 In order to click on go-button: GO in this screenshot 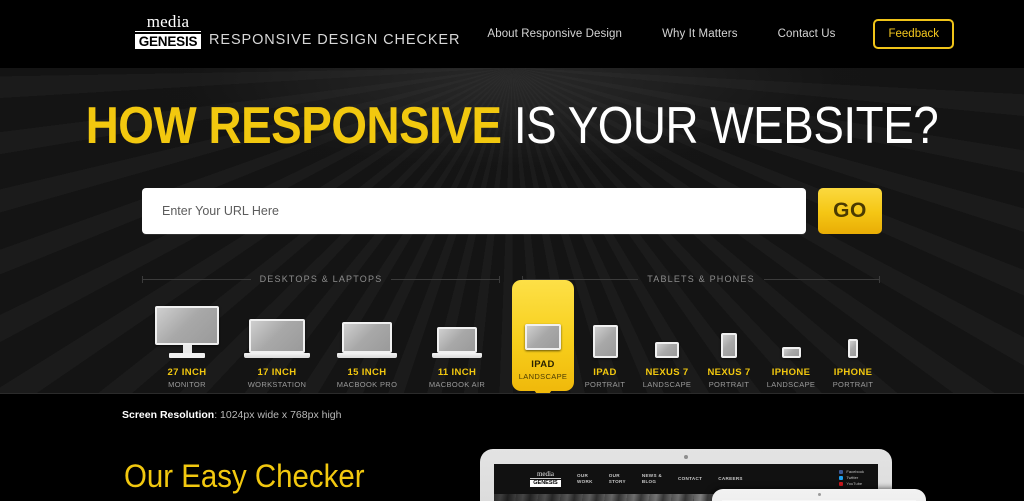, I will do `click(850, 211)`.